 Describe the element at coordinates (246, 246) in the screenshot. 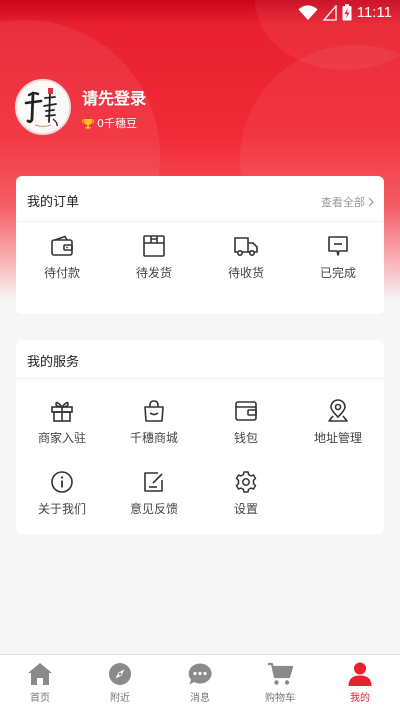

I see `truck-icon` at that location.